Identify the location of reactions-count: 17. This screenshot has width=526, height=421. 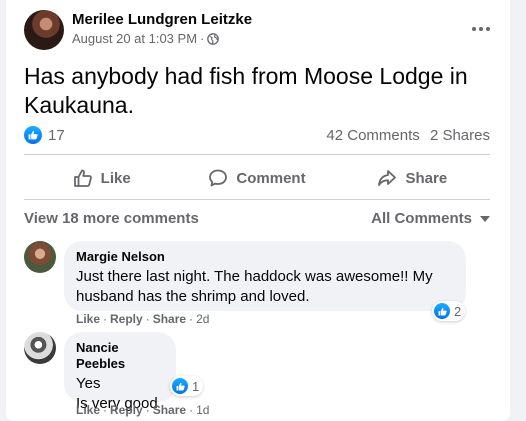
(56, 135).